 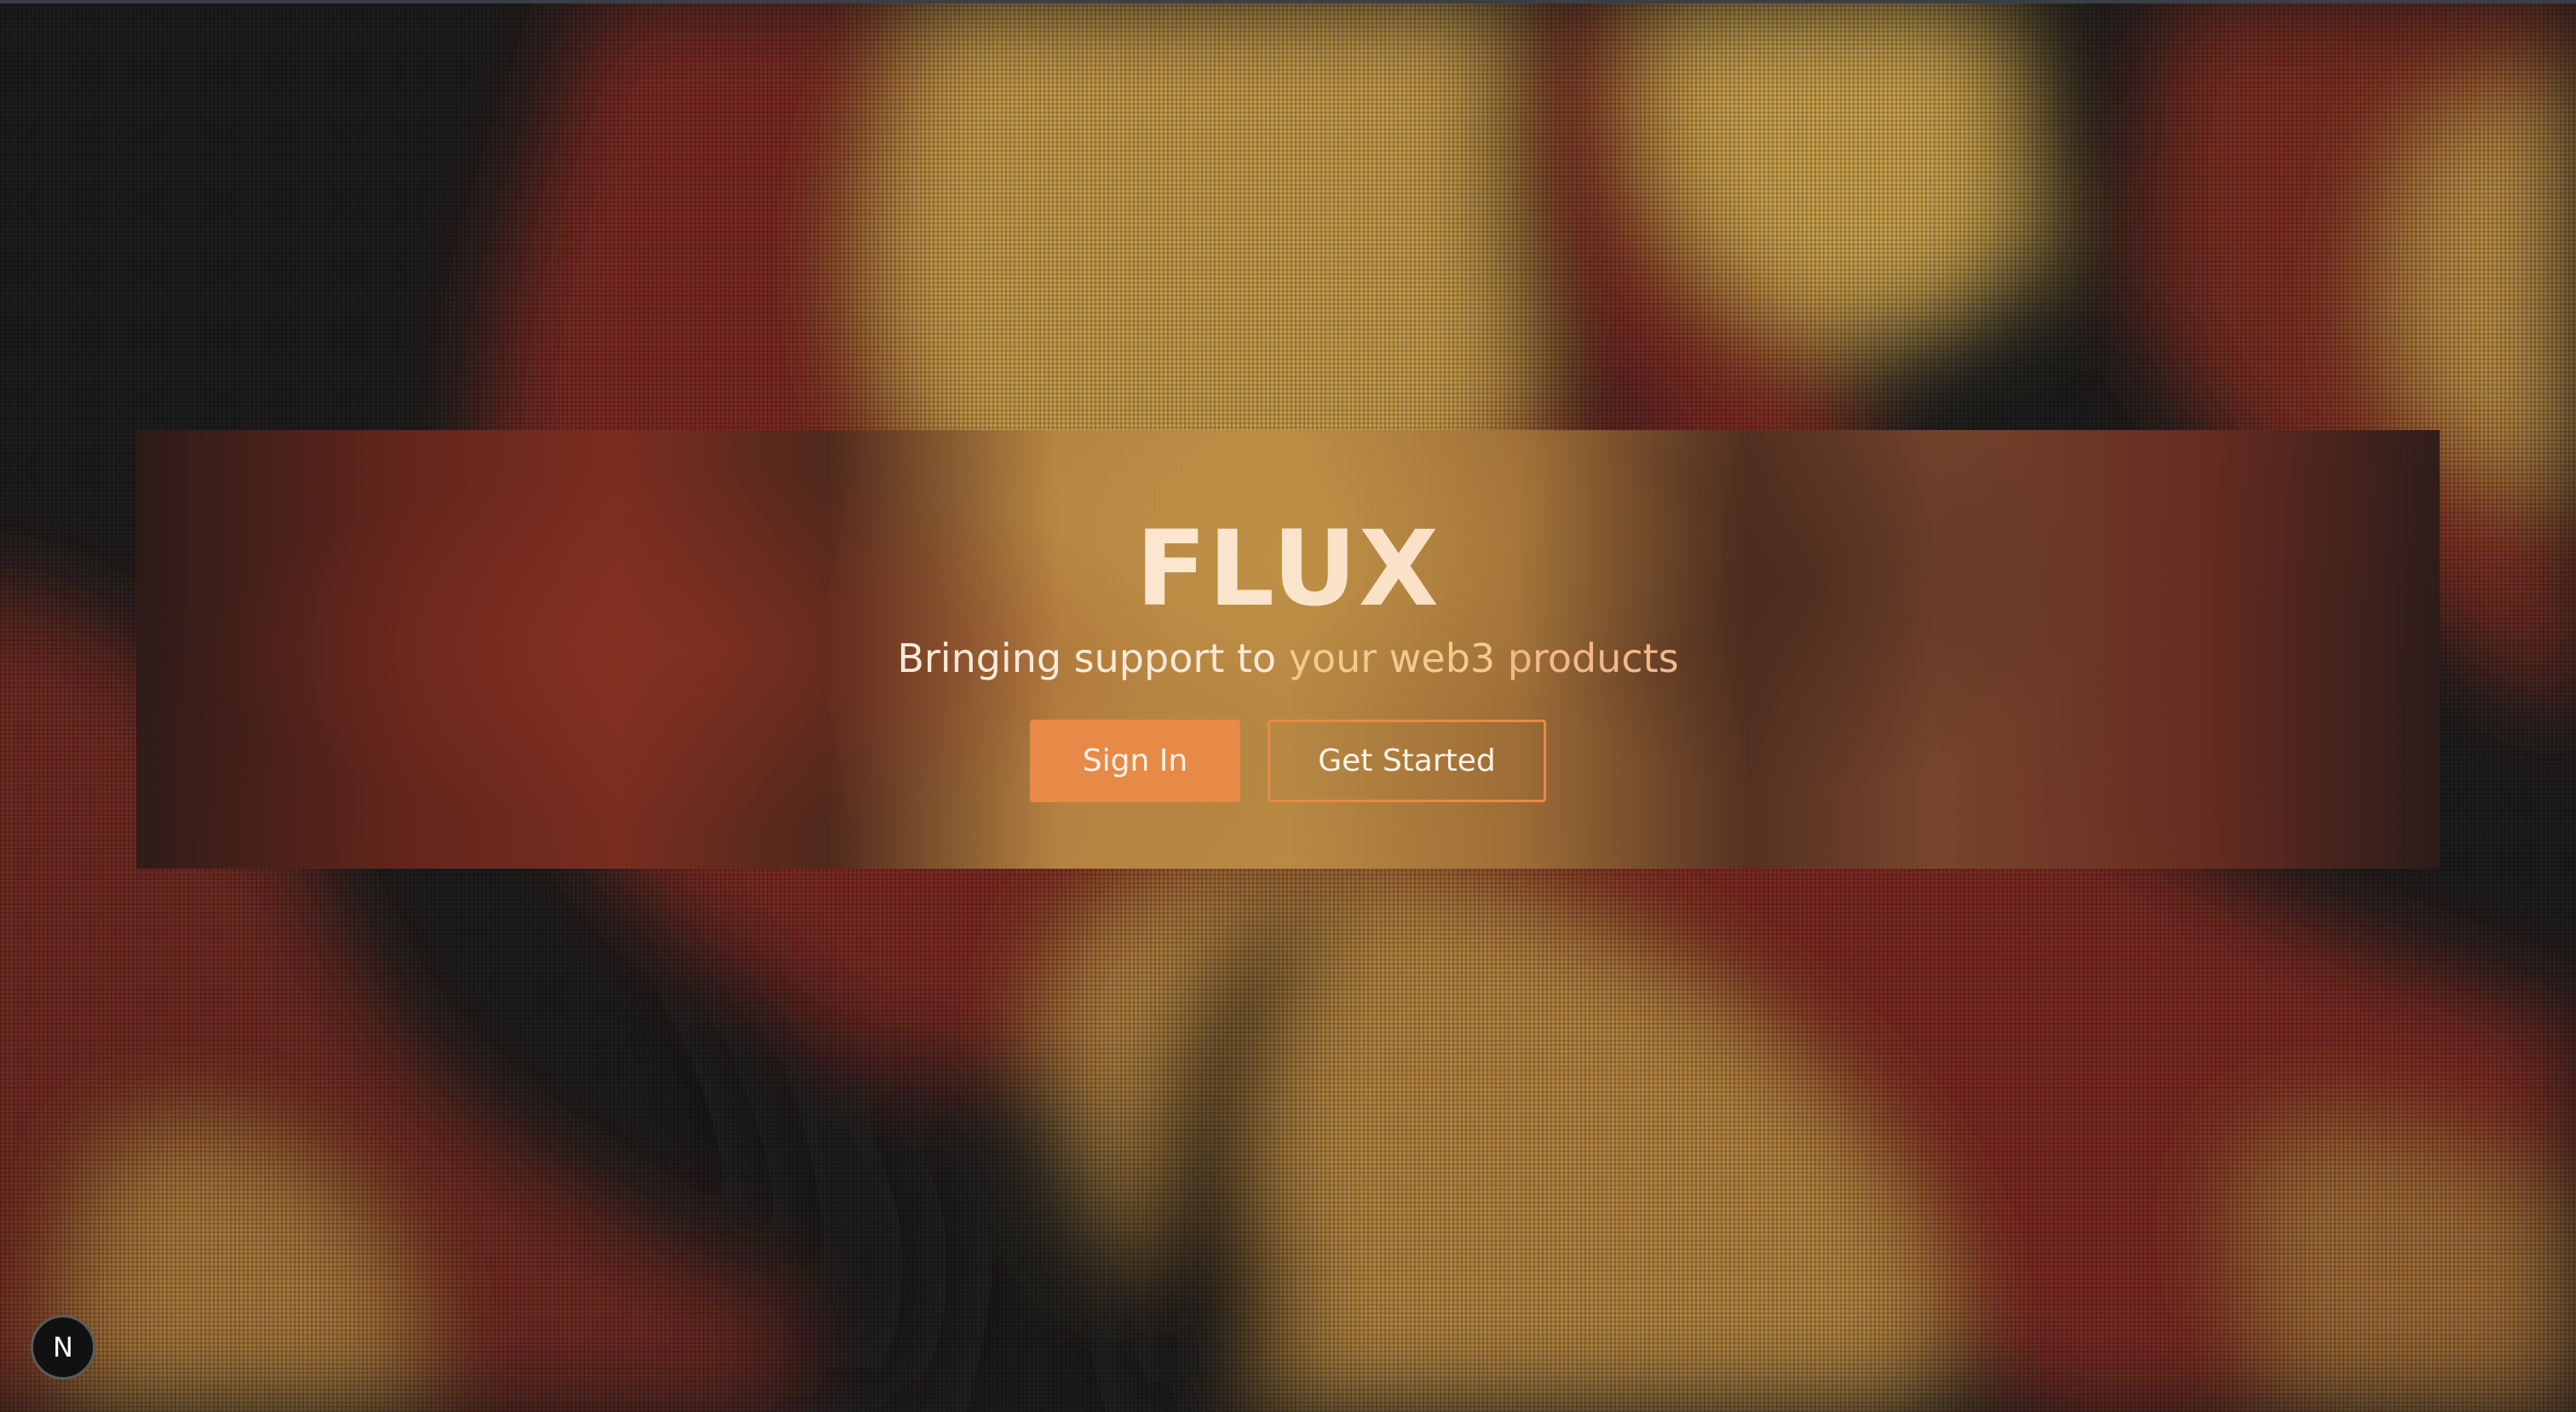 I want to click on get-started-button: Get Started, so click(x=1407, y=761).